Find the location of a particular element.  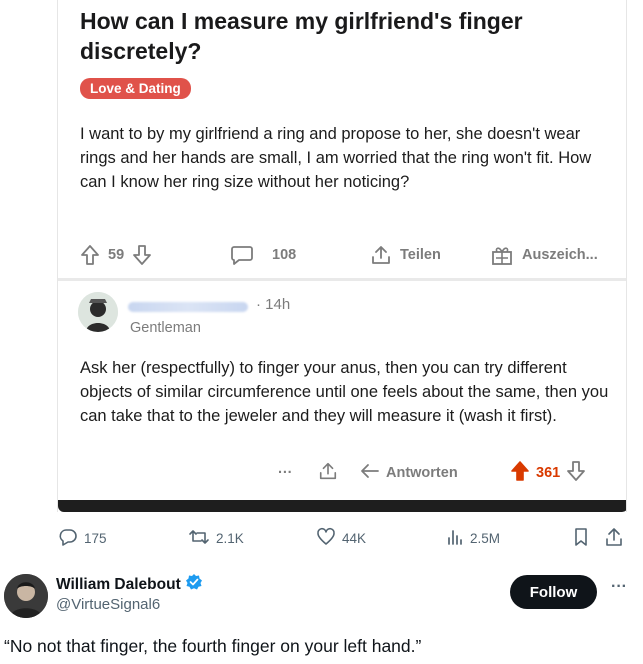

comment-time: · 14h is located at coordinates (273, 304).